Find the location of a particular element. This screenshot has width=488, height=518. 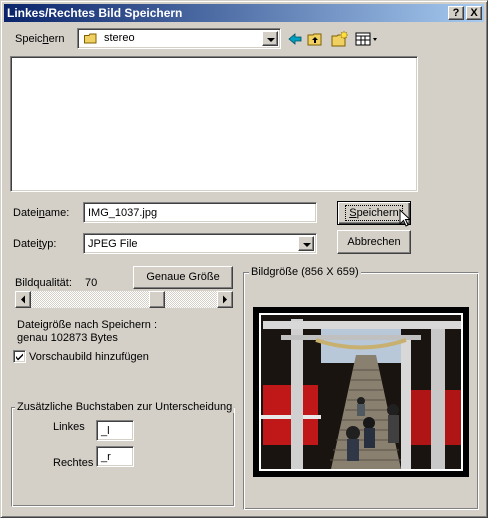

filetype-label-part1: Datei is located at coordinates (26, 244).